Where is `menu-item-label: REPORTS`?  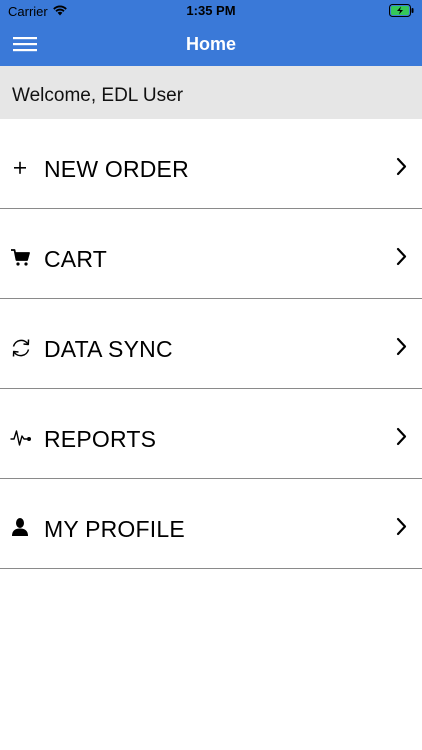
menu-item-label: REPORTS is located at coordinates (100, 439).